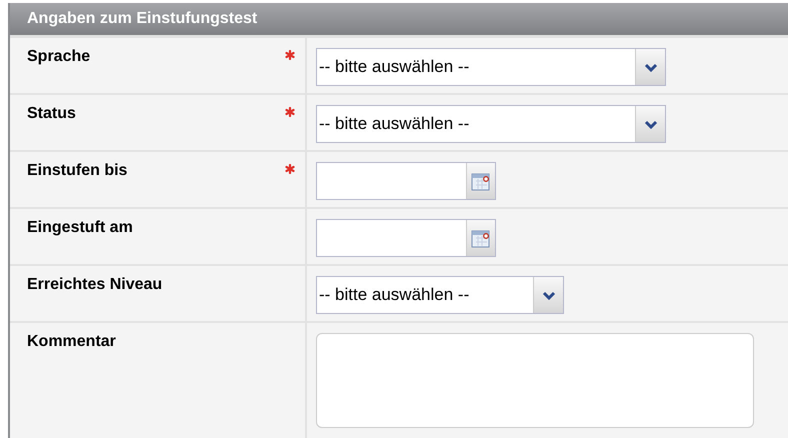  Describe the element at coordinates (399, 20) in the screenshot. I see `panel-header: Angaben zum Einstufungstest` at that location.